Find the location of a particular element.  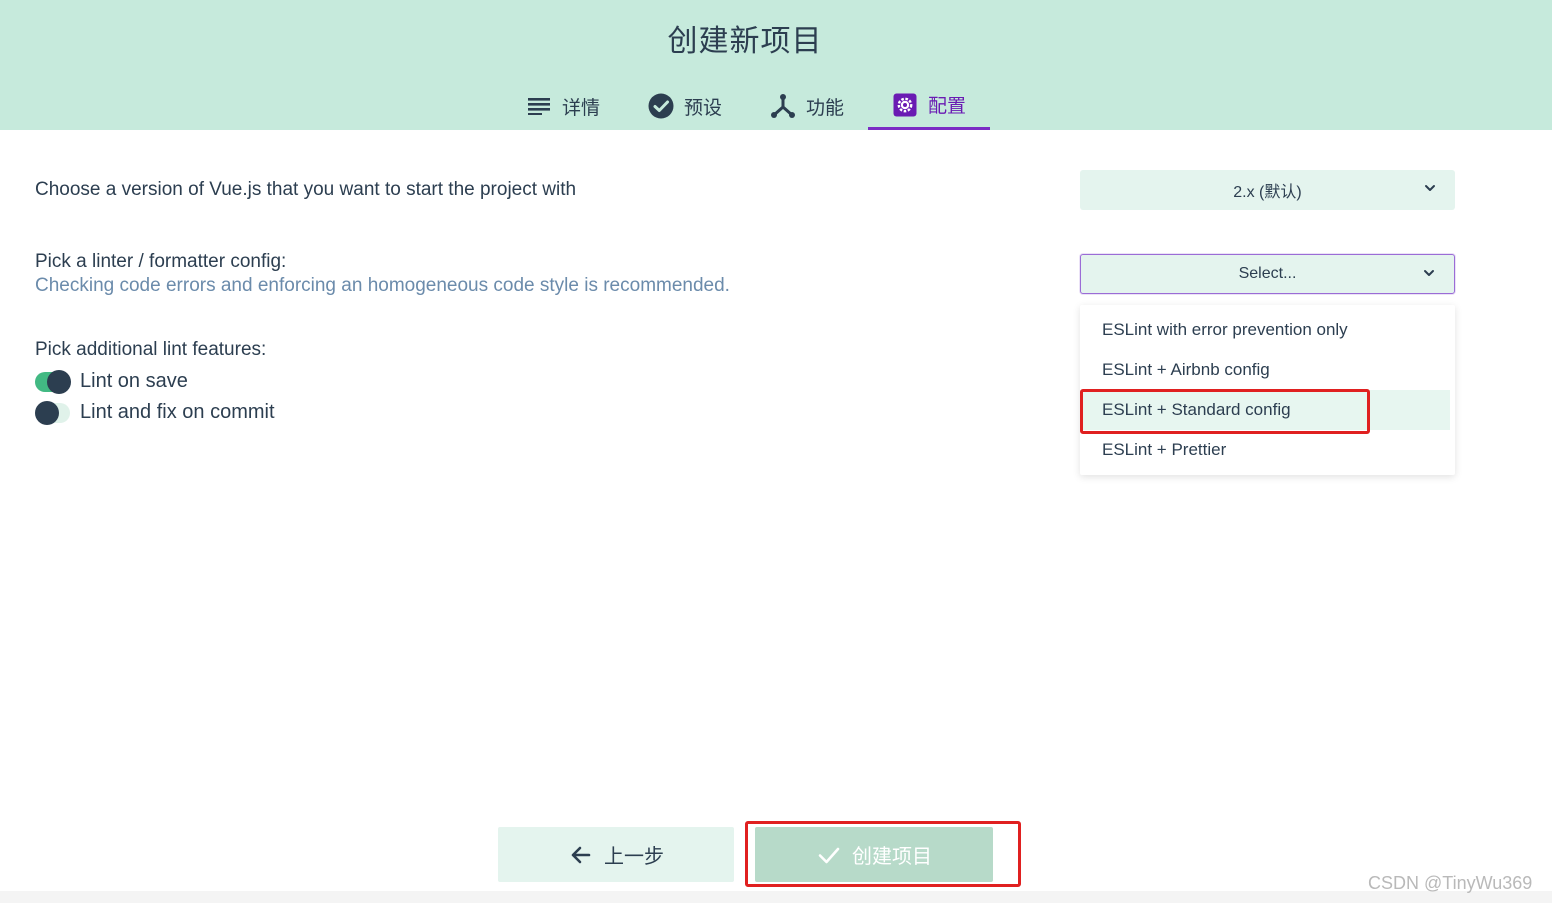

tab-details: 详情 is located at coordinates (563, 106).